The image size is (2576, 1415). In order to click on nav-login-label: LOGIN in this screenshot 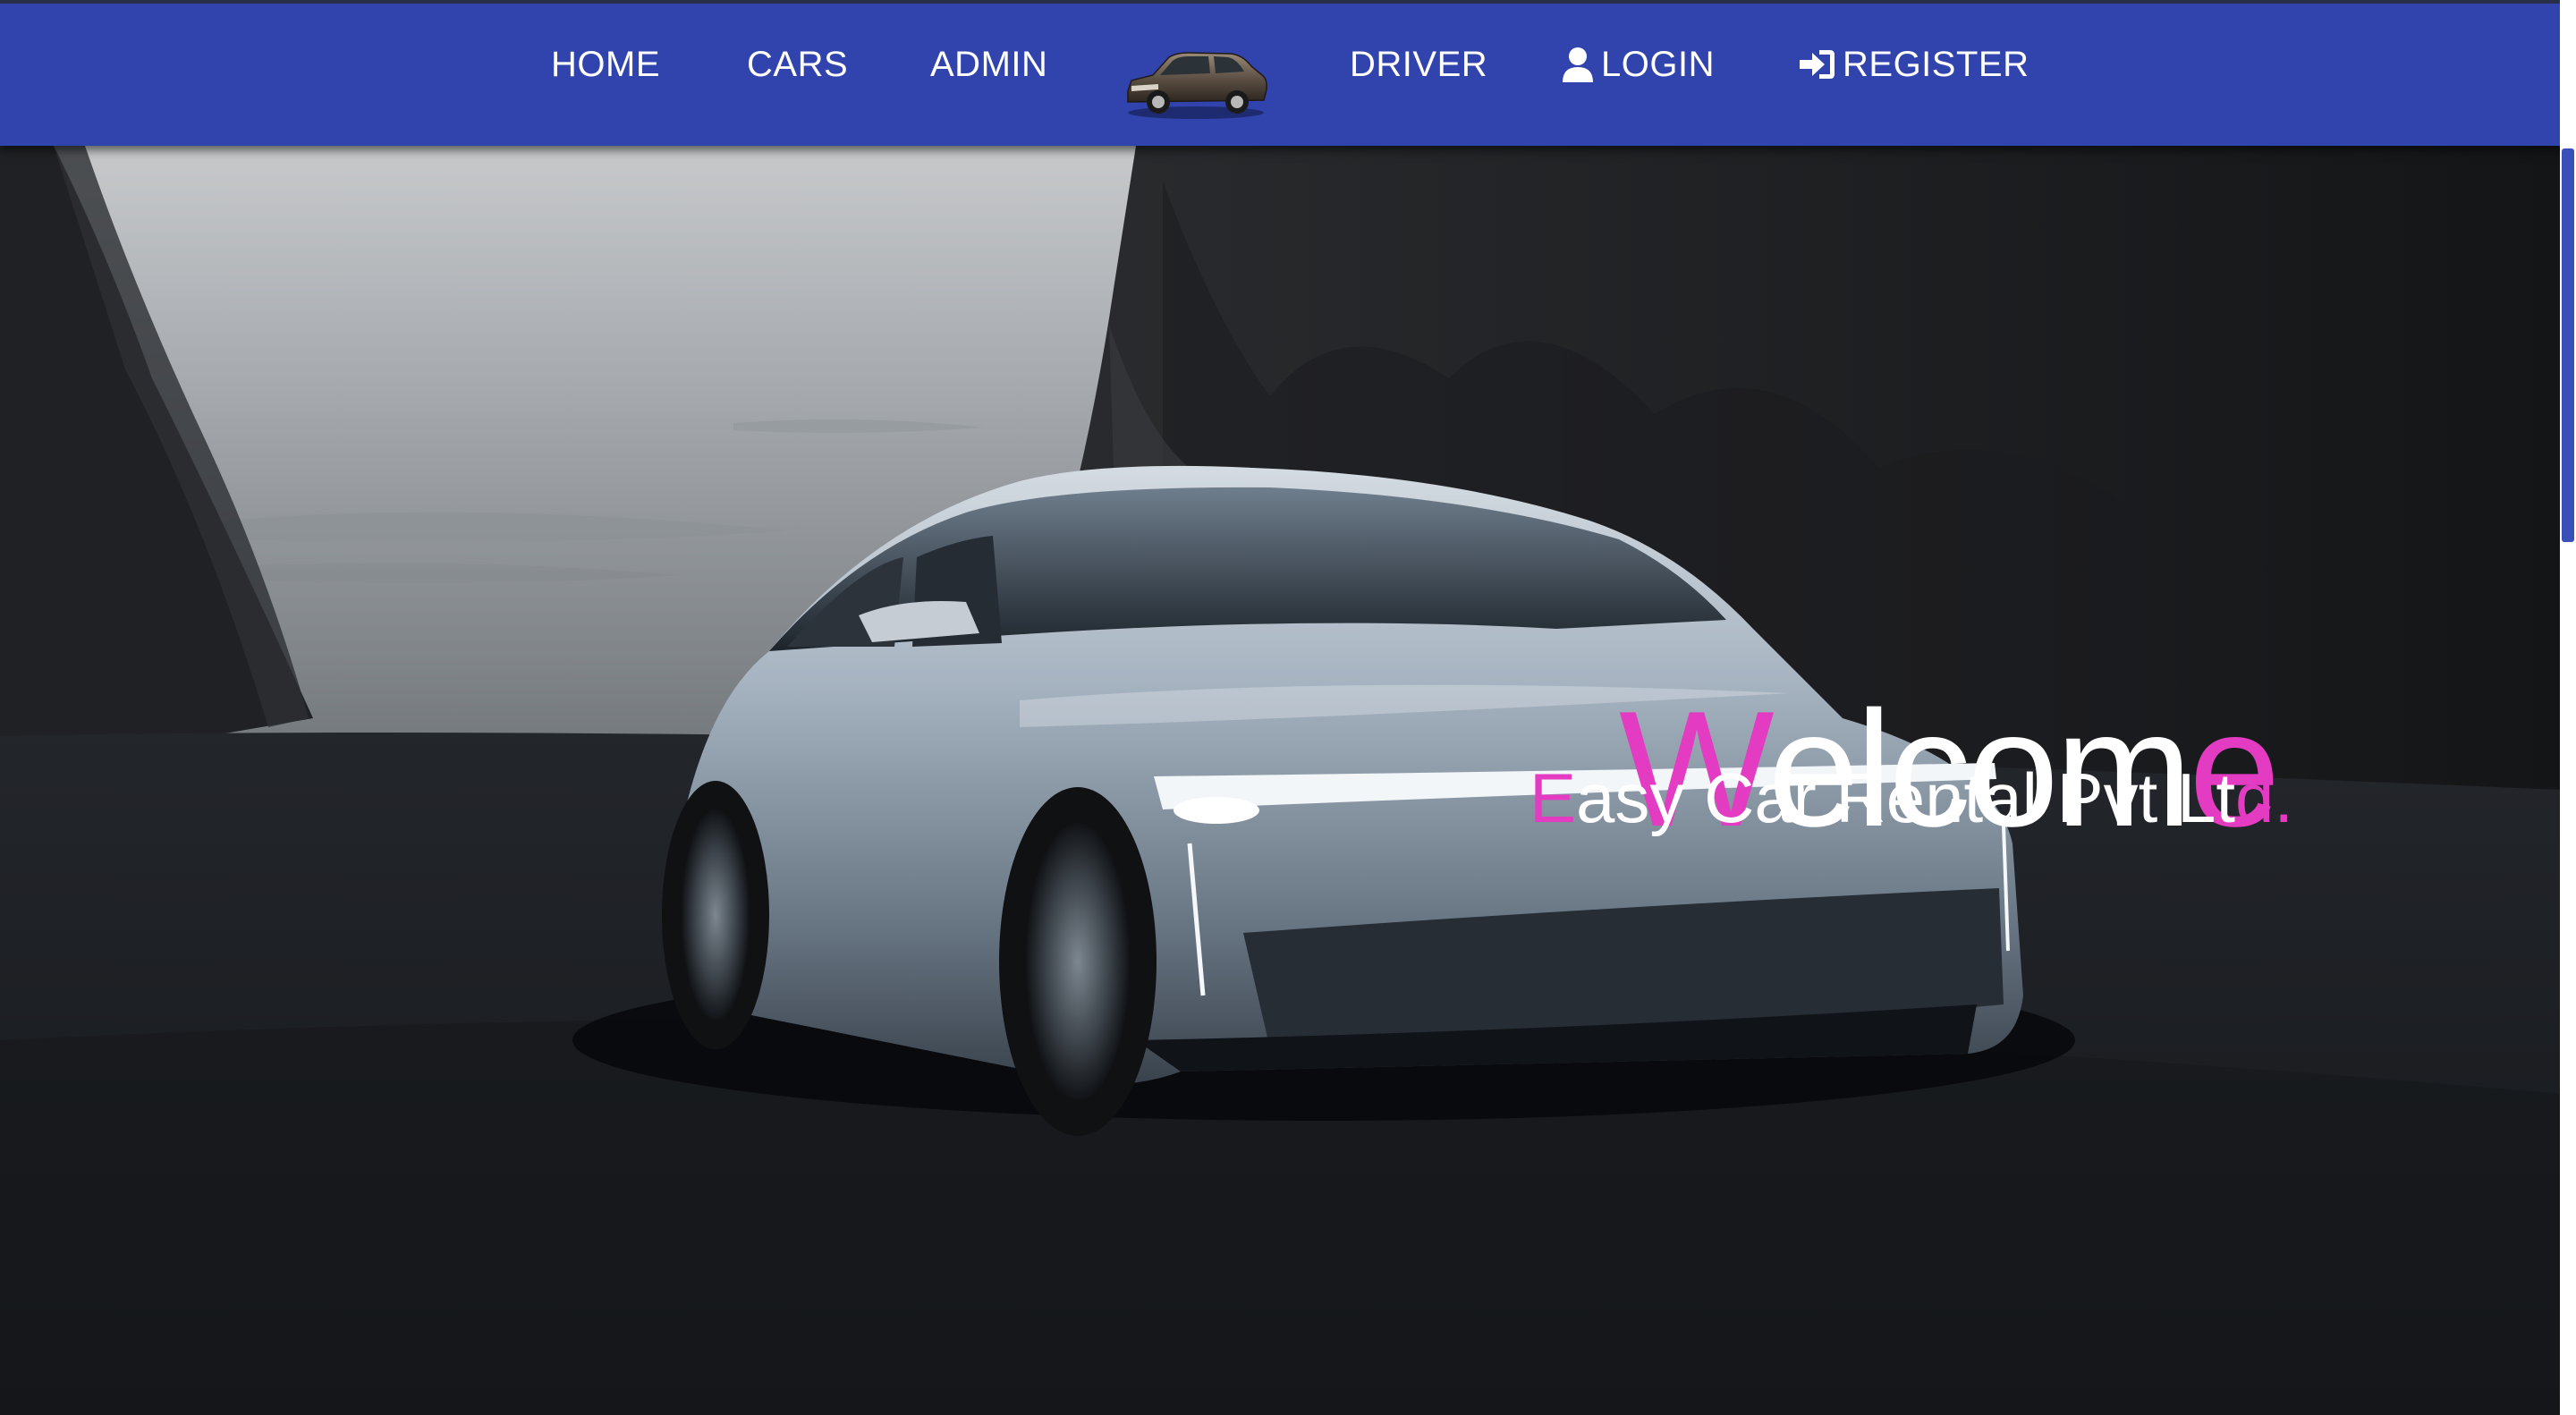, I will do `click(1658, 64)`.